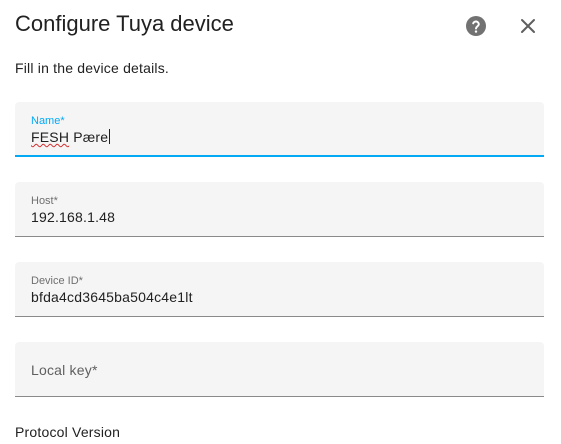 The image size is (561, 444). What do you see at coordinates (112, 297) in the screenshot?
I see `device-id-field-value: bfda4cd3645ba504c4e1lt` at bounding box center [112, 297].